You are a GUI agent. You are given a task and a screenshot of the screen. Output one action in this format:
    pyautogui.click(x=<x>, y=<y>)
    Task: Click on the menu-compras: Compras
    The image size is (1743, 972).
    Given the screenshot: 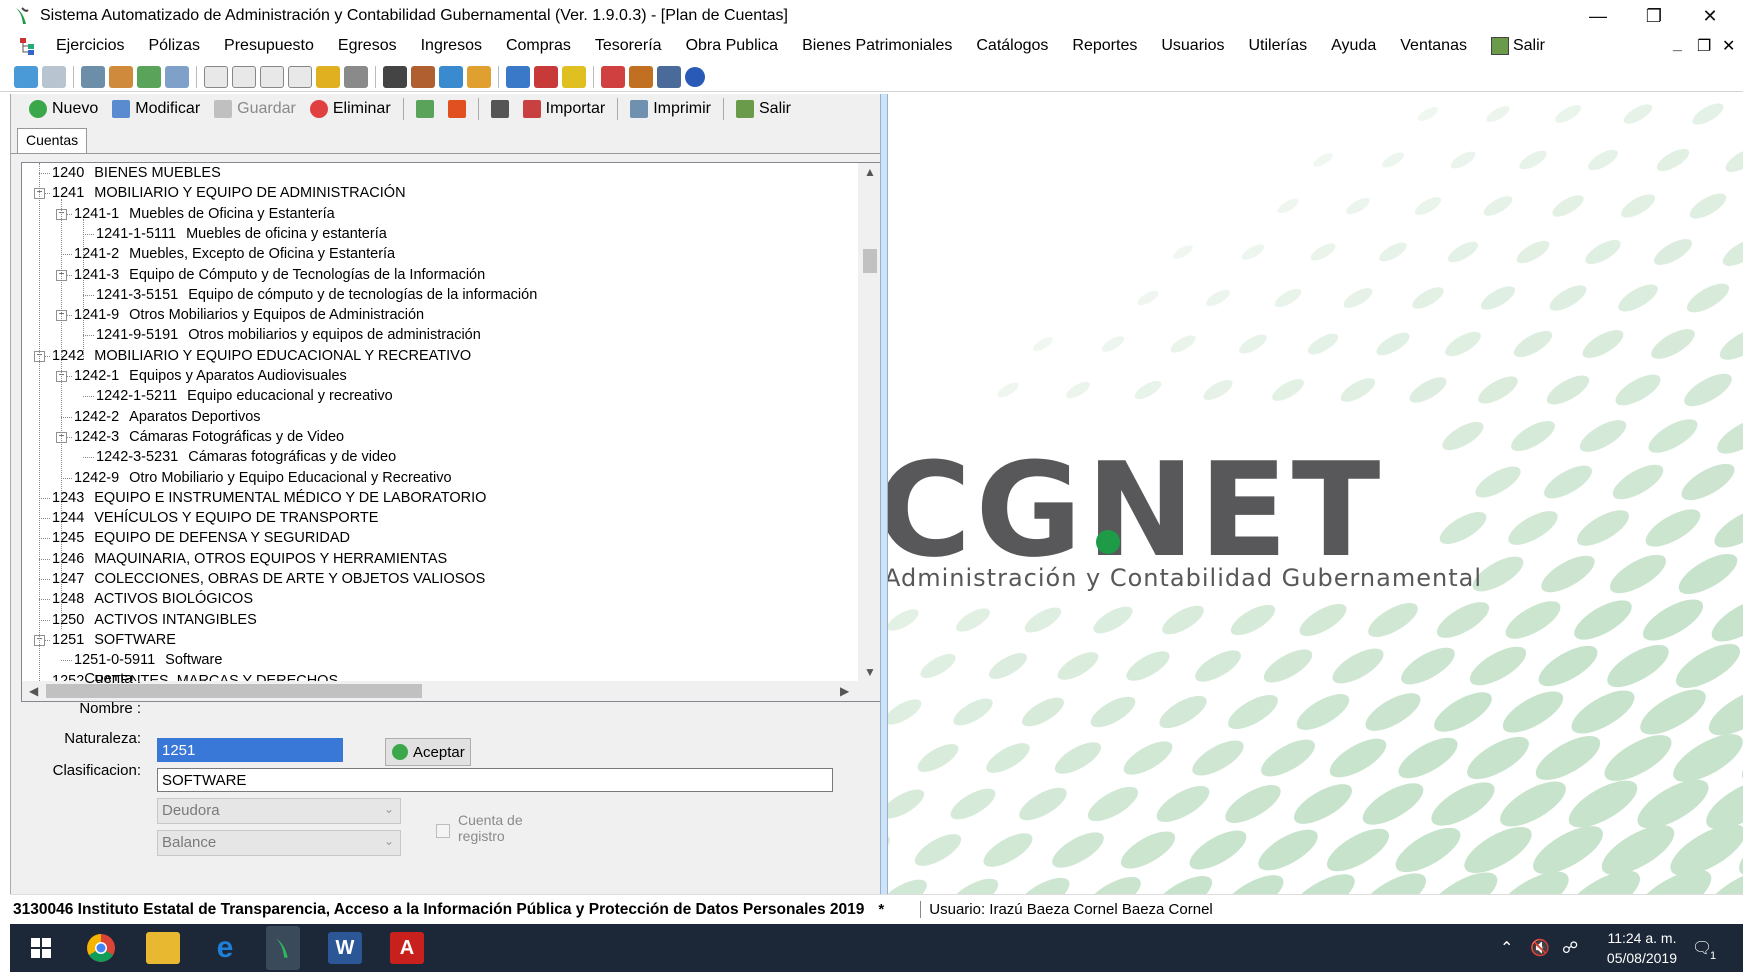 What is the action you would take?
    pyautogui.click(x=538, y=46)
    